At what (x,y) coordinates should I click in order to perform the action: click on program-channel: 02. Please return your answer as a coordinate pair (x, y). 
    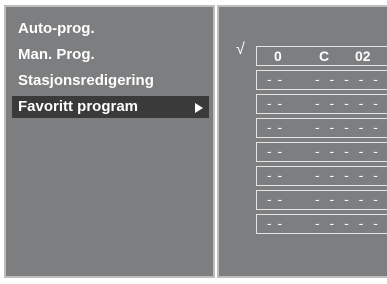
    Looking at the image, I should click on (363, 56).